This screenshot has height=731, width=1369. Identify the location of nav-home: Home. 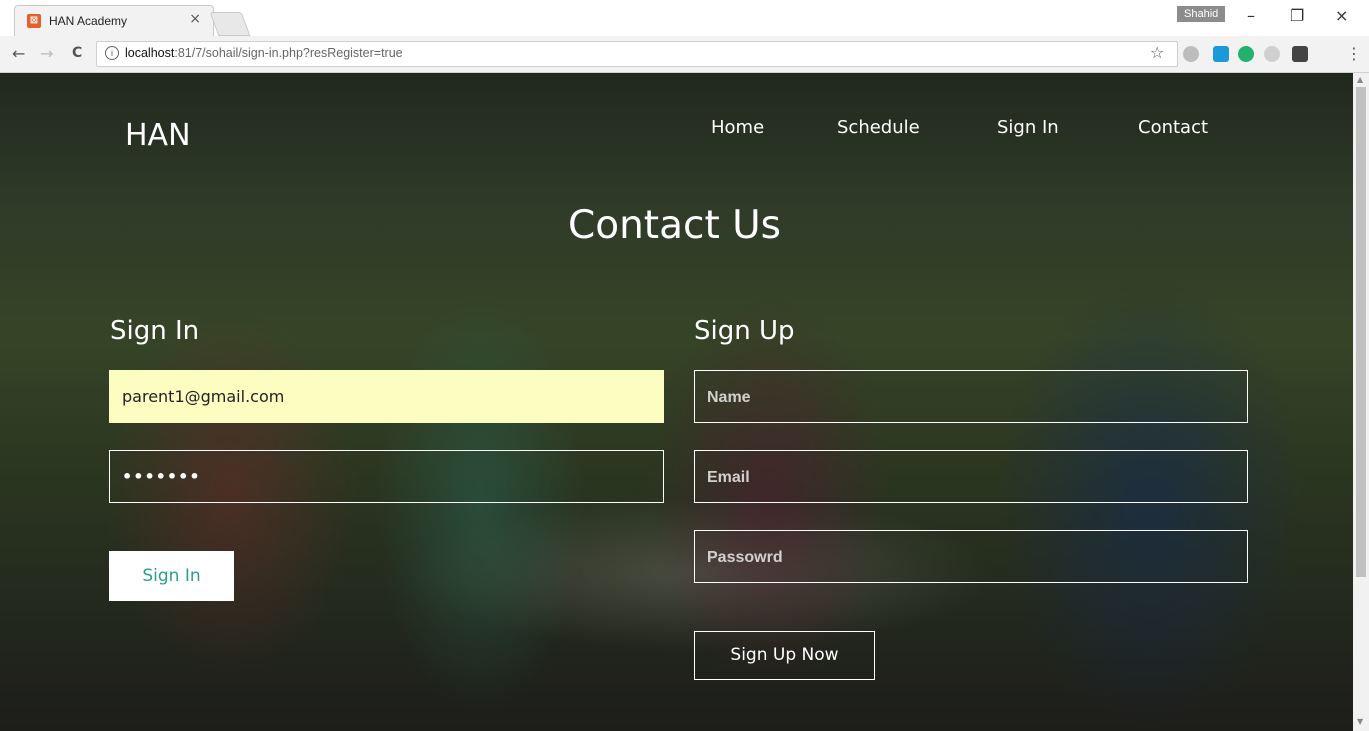
(737, 127).